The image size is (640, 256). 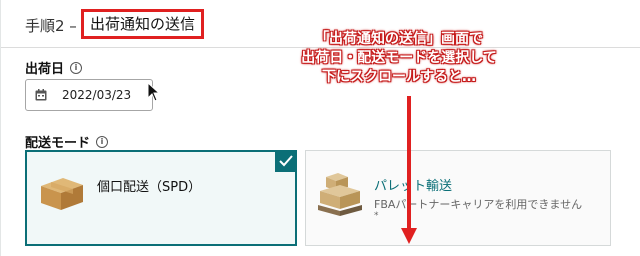 What do you see at coordinates (51, 26) in the screenshot?
I see `step-prefix: 手順2 –` at bounding box center [51, 26].